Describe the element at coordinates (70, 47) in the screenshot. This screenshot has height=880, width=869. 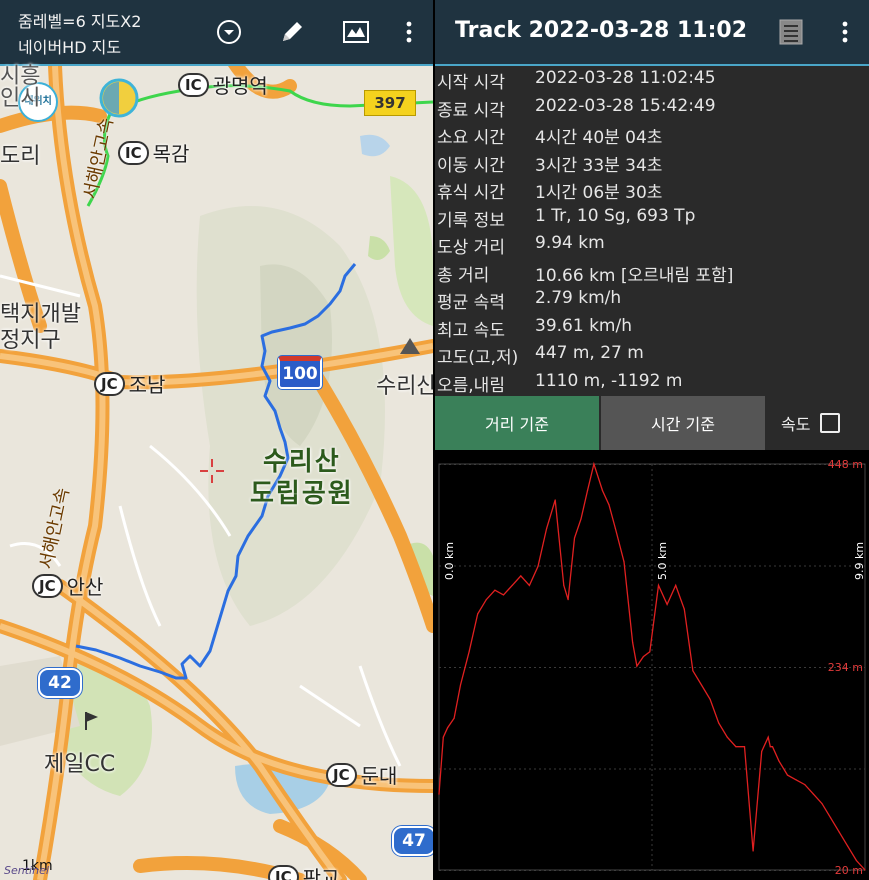
I see `map-name-text: 네이버HD 지도` at that location.